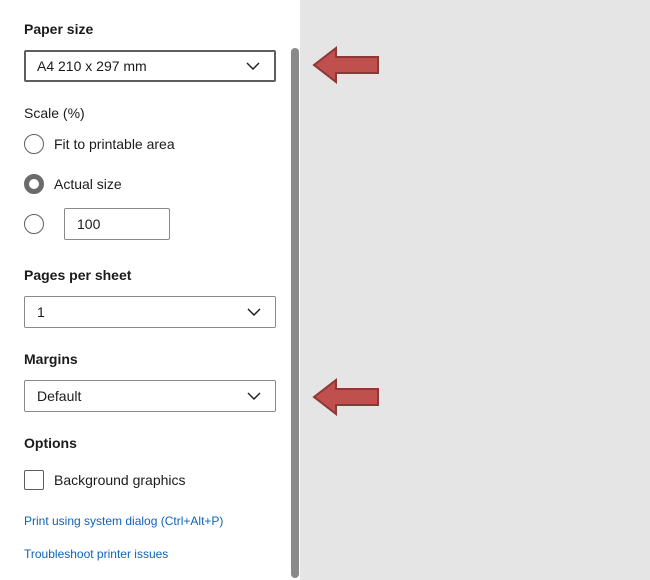 The width and height of the screenshot is (650, 580). I want to click on system-dialog-link: Print using system dialog (Ctrl+Alt+P), so click(123, 521).